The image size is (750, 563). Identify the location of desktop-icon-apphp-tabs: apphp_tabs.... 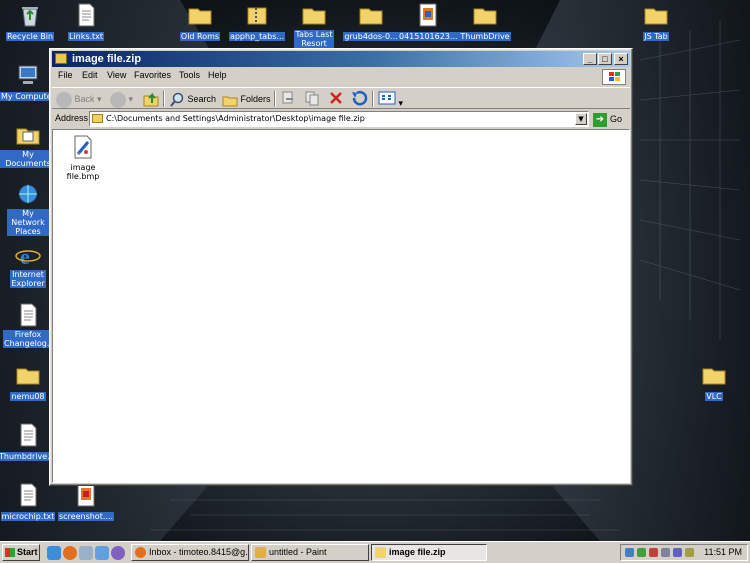
(257, 22).